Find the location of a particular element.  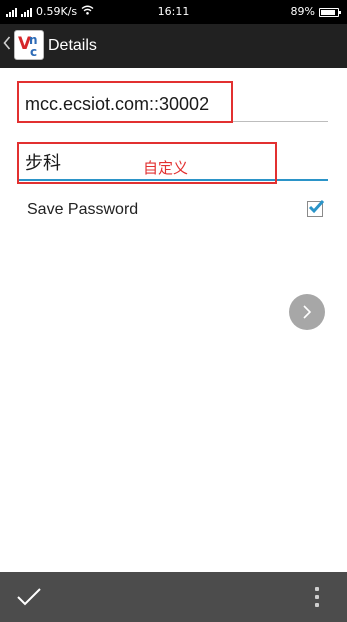

logo-letter-c: c is located at coordinates (34, 52).